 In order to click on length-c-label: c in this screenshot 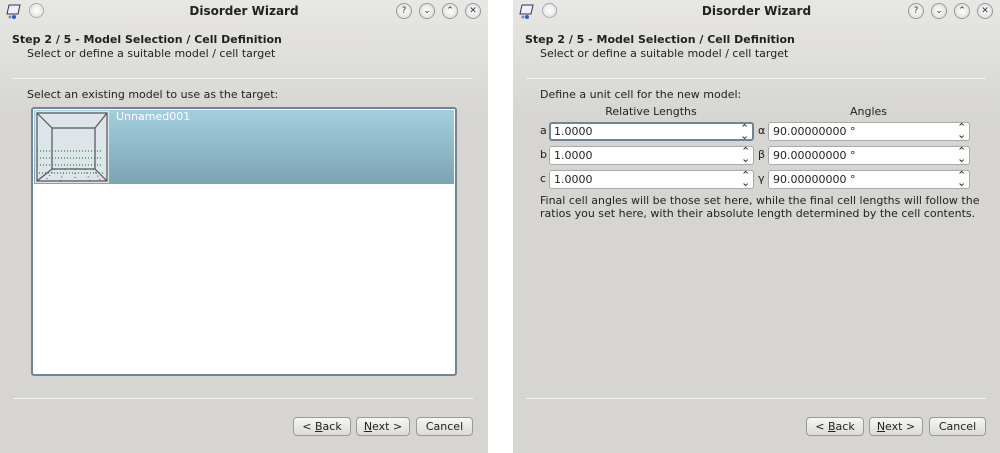, I will do `click(543, 178)`.